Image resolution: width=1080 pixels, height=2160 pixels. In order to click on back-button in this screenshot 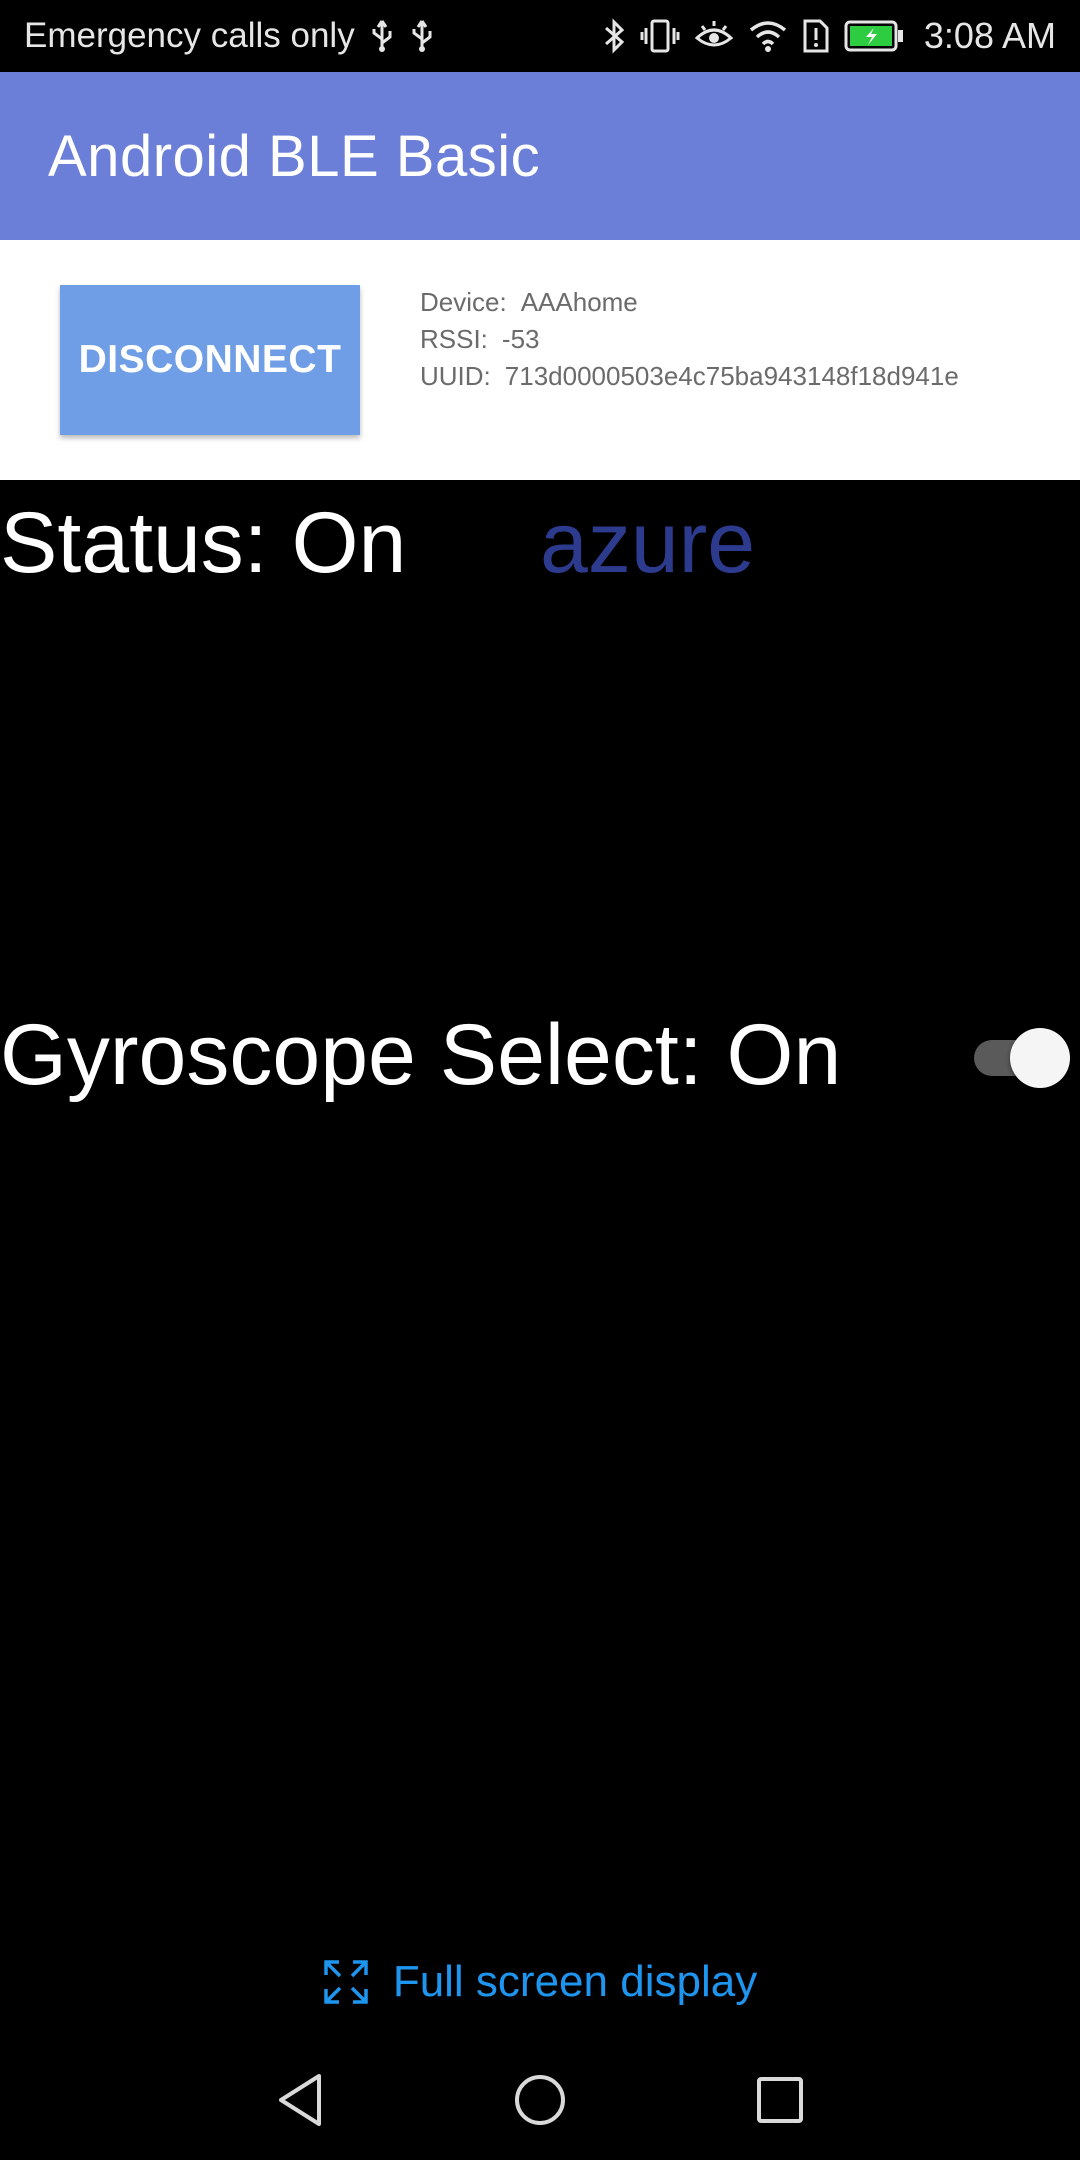, I will do `click(300, 2100)`.